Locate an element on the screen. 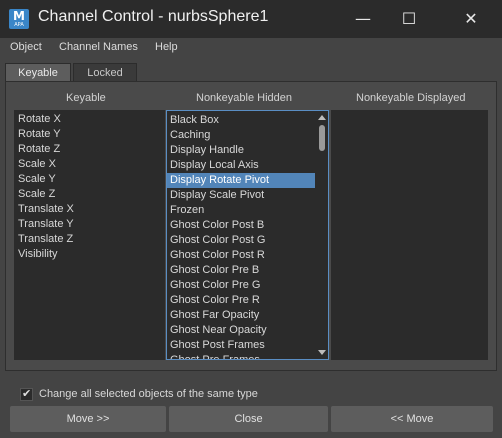 The height and width of the screenshot is (438, 502). move-left-button: << Move is located at coordinates (412, 419).